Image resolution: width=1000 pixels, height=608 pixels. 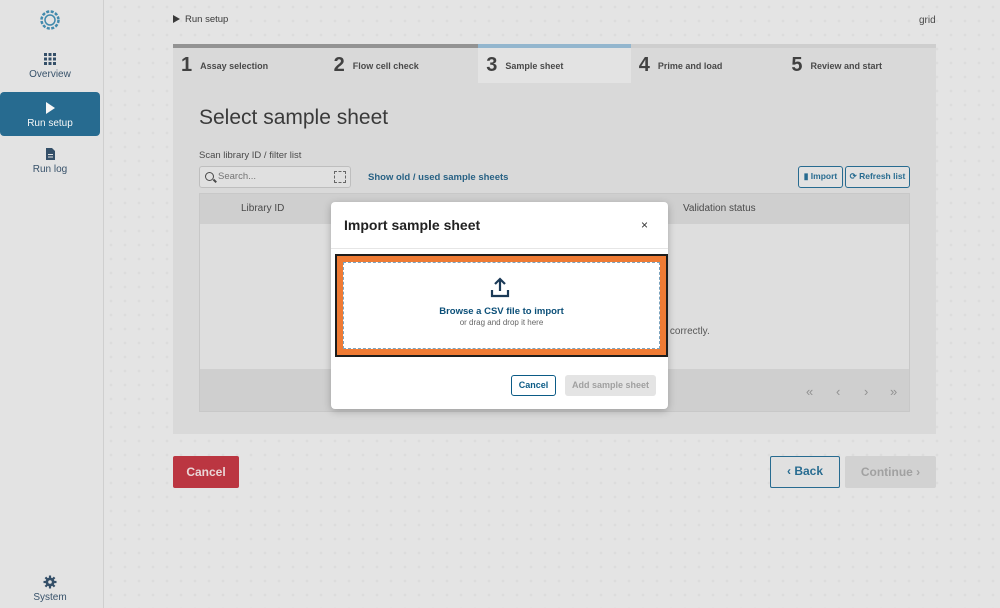 I want to click on modal-cancel-button: Cancel, so click(x=533, y=385).